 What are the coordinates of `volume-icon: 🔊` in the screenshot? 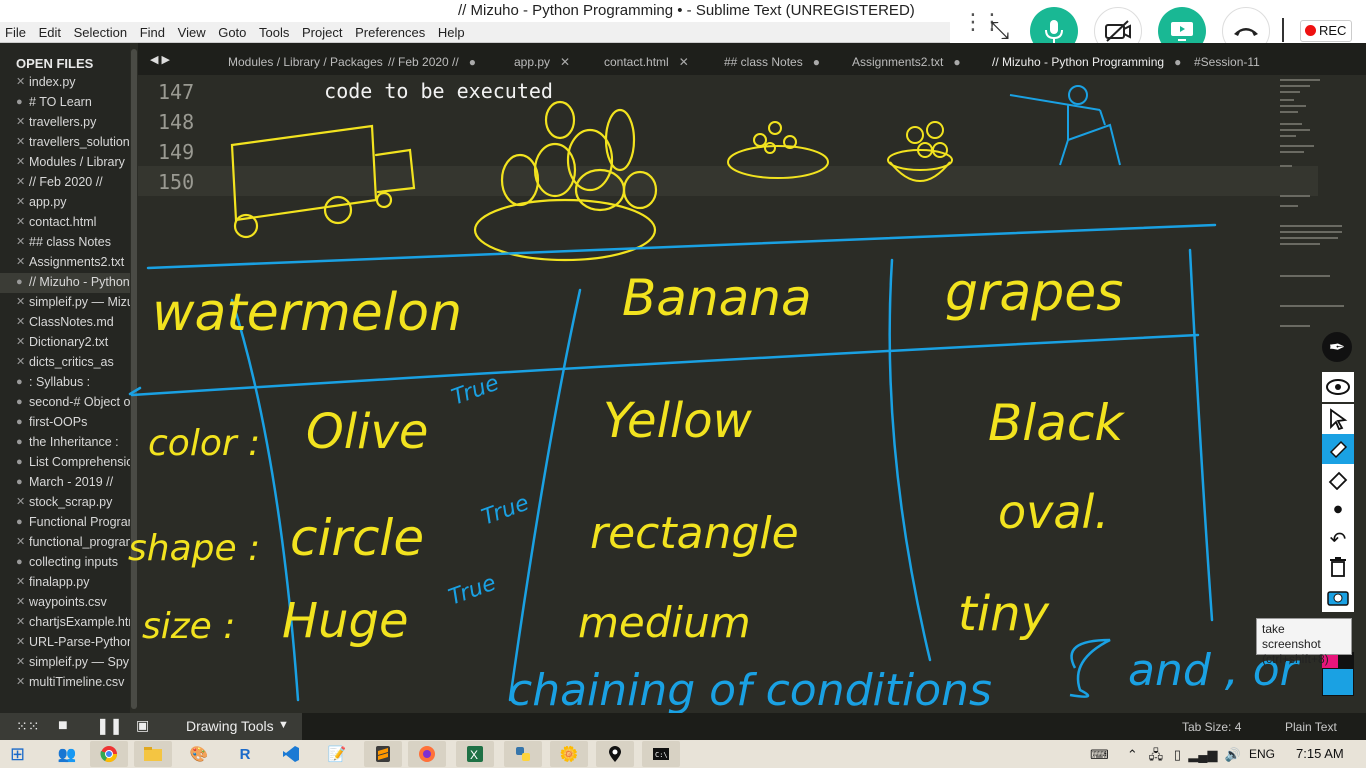 It's located at (1233, 754).